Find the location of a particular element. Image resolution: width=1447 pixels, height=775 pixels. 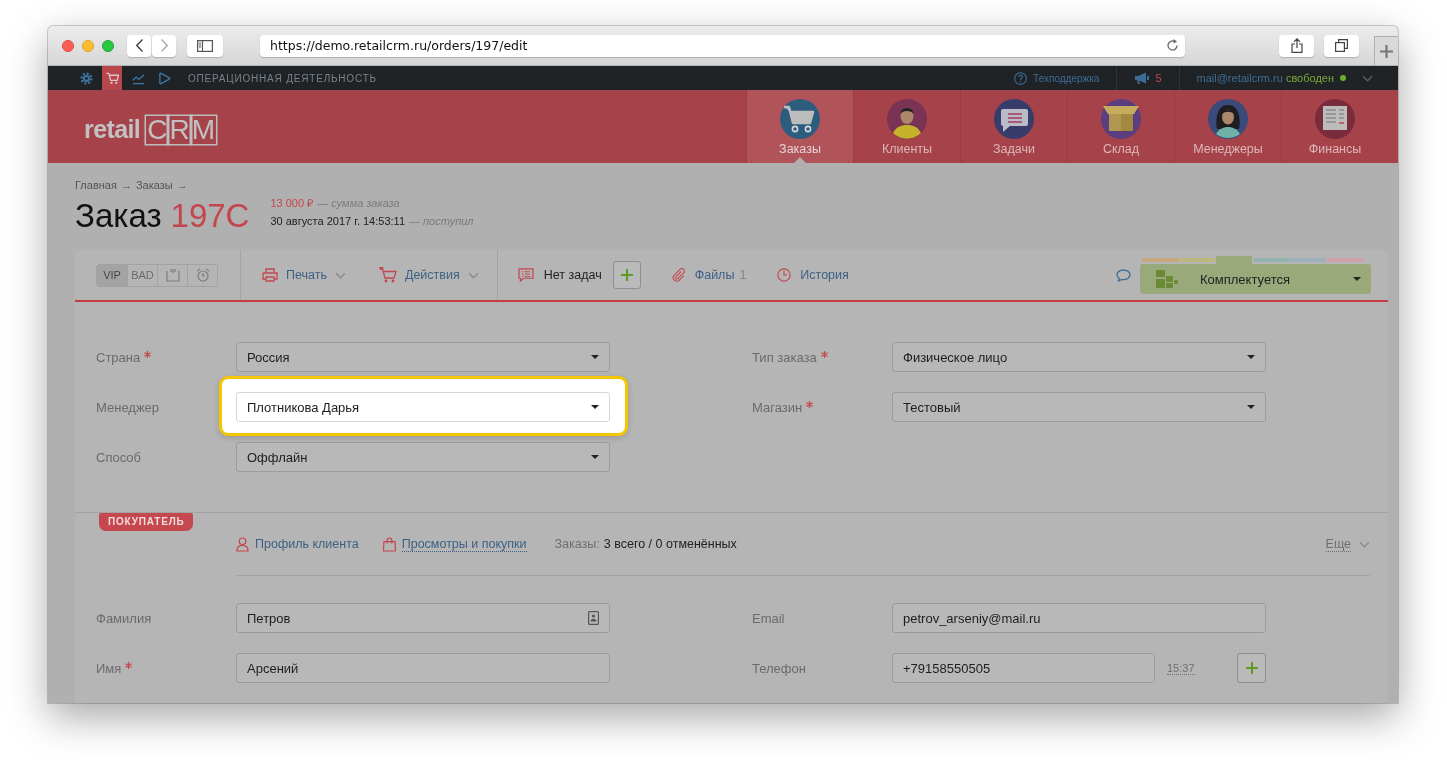

app-logo: retail CRM is located at coordinates (150, 129).